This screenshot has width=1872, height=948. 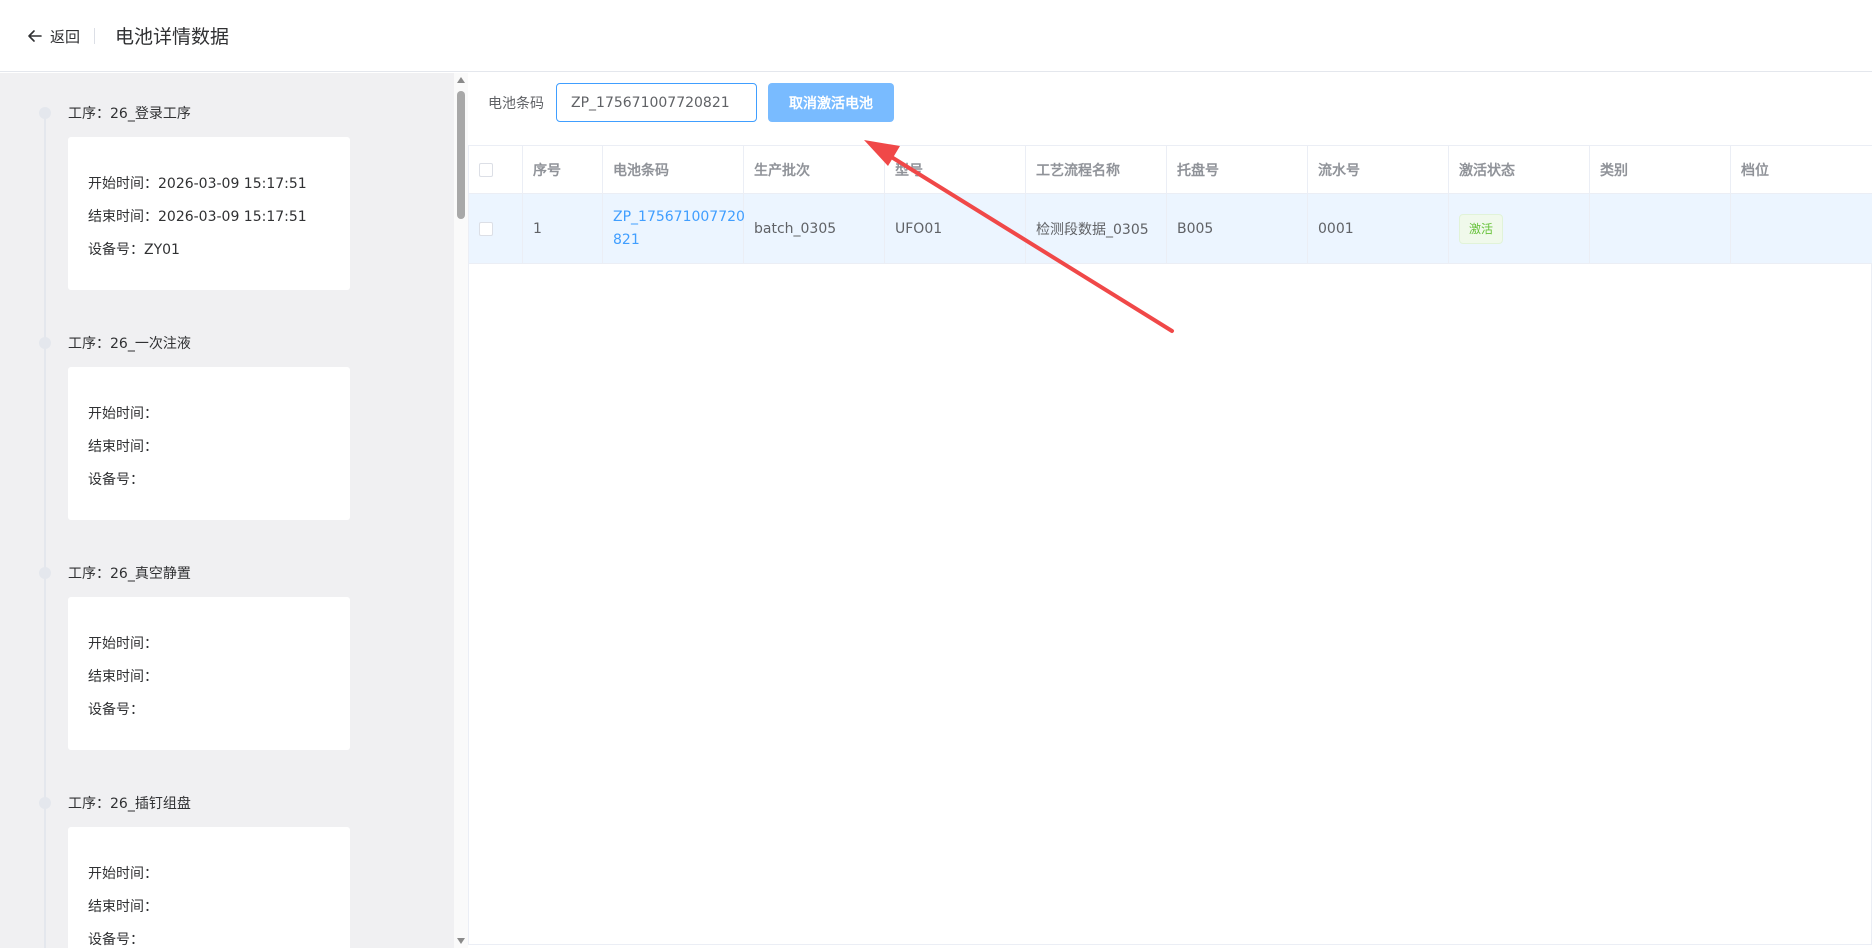 I want to click on column-header: 托盘号, so click(x=1237, y=169).